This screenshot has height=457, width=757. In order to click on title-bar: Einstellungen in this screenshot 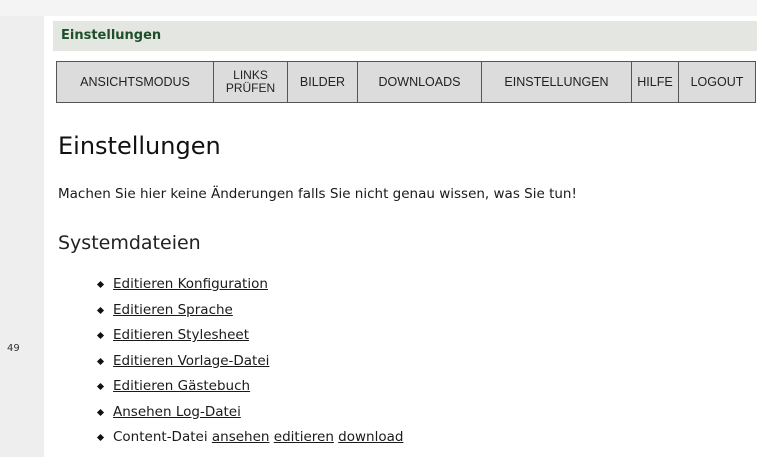, I will do `click(405, 36)`.